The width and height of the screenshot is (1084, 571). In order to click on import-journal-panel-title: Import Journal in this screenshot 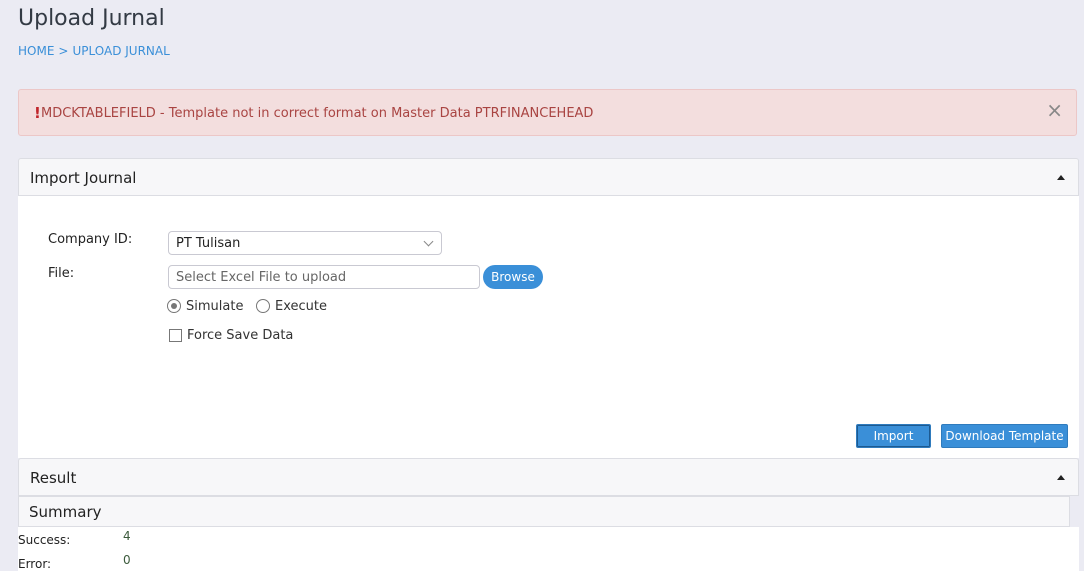, I will do `click(83, 178)`.